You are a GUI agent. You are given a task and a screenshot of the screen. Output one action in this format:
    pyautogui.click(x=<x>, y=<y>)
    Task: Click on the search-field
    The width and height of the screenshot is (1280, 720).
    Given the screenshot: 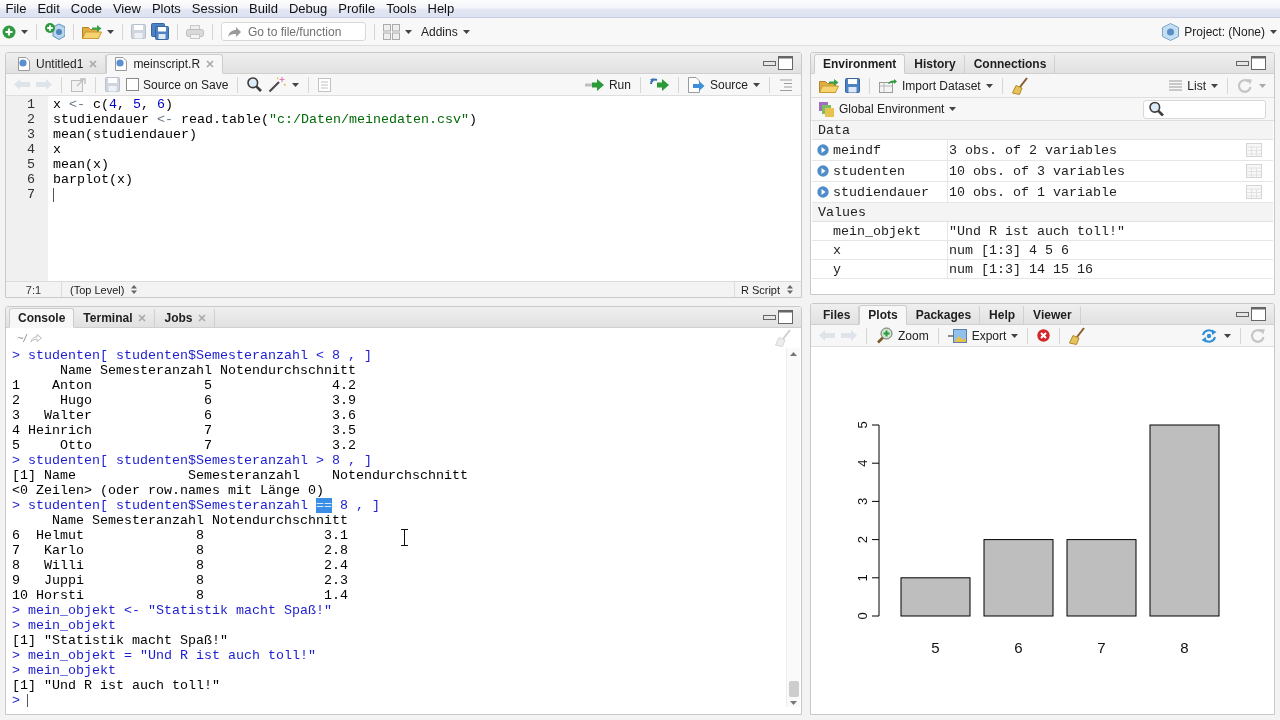 What is the action you would take?
    pyautogui.click(x=1204, y=109)
    